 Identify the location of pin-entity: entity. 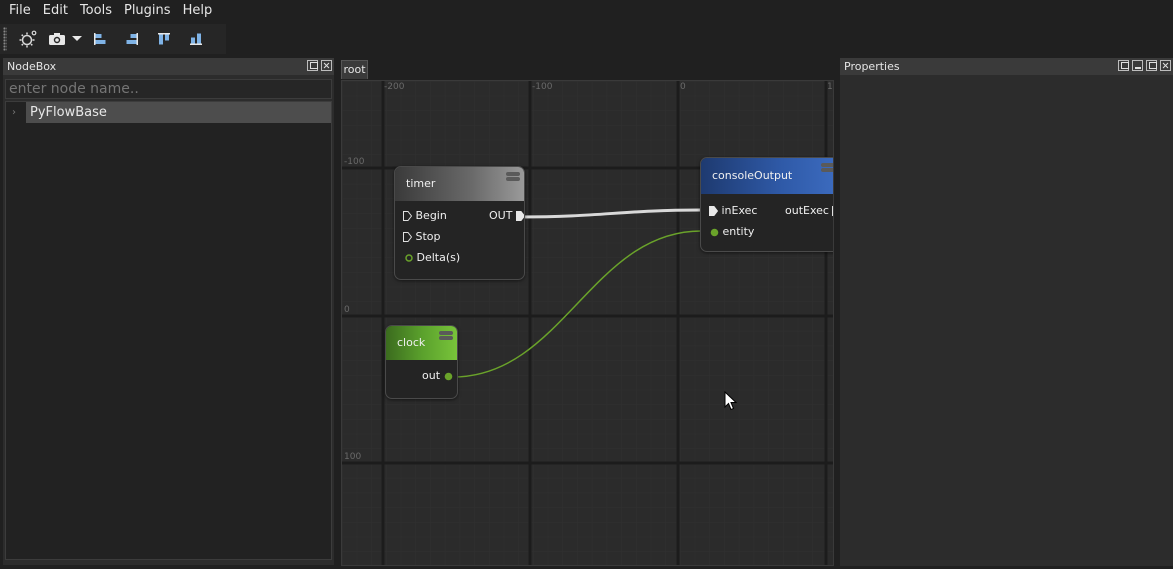
(732, 231).